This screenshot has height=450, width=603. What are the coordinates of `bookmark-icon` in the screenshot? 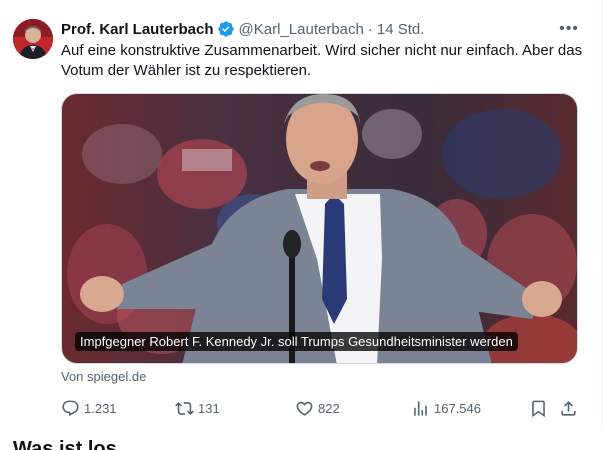 It's located at (538, 408).